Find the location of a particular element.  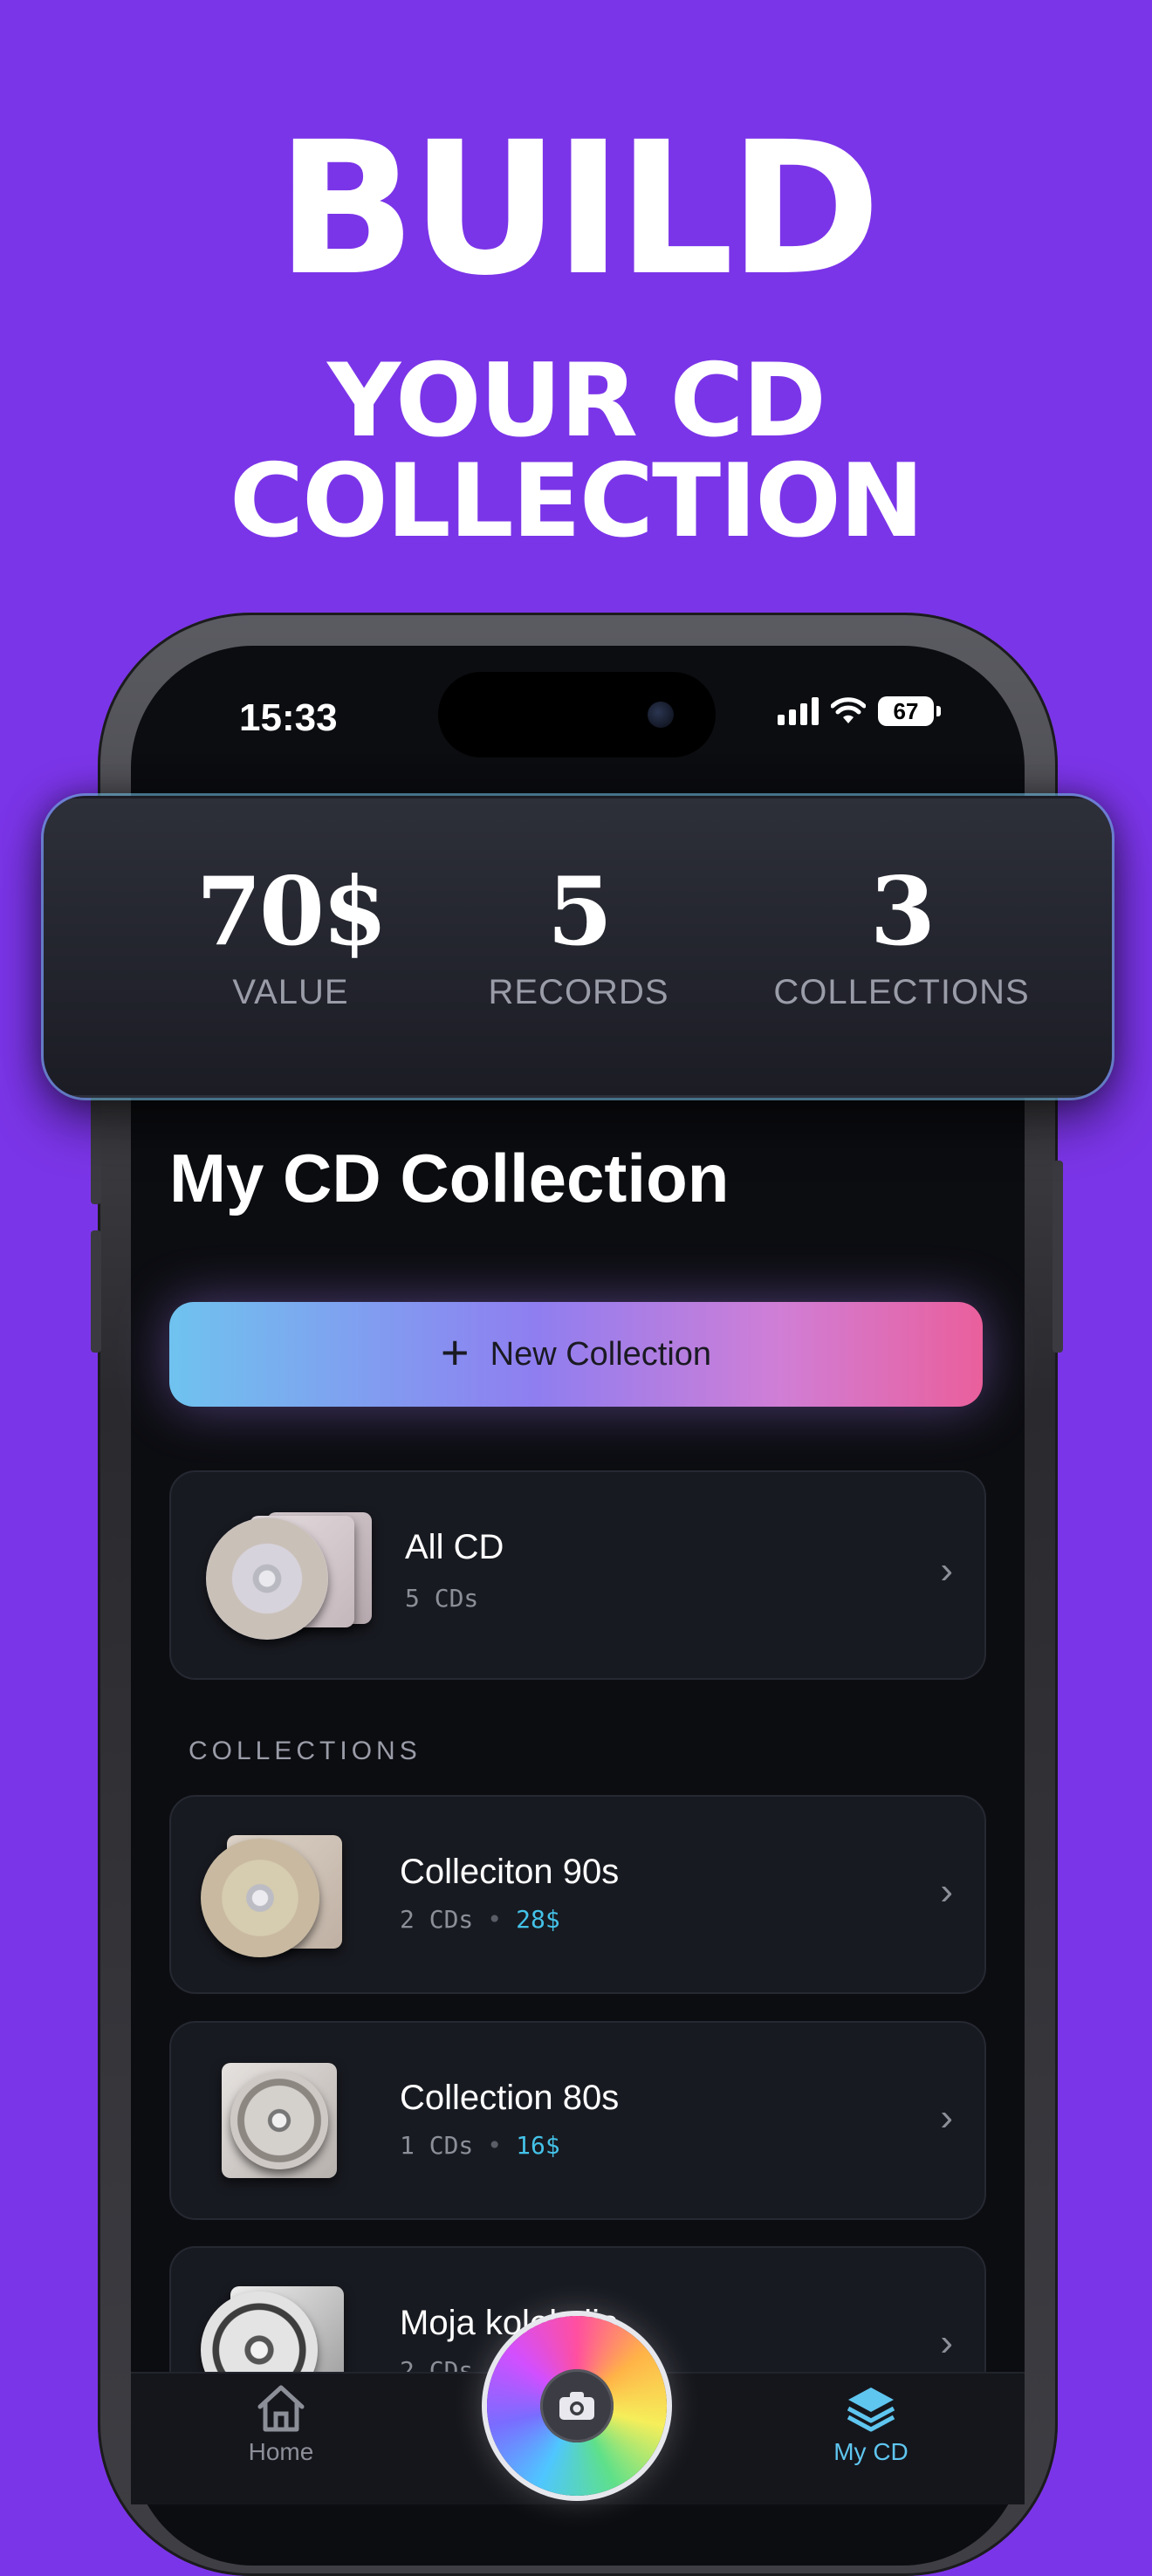

camera-icon is located at coordinates (577, 2406).